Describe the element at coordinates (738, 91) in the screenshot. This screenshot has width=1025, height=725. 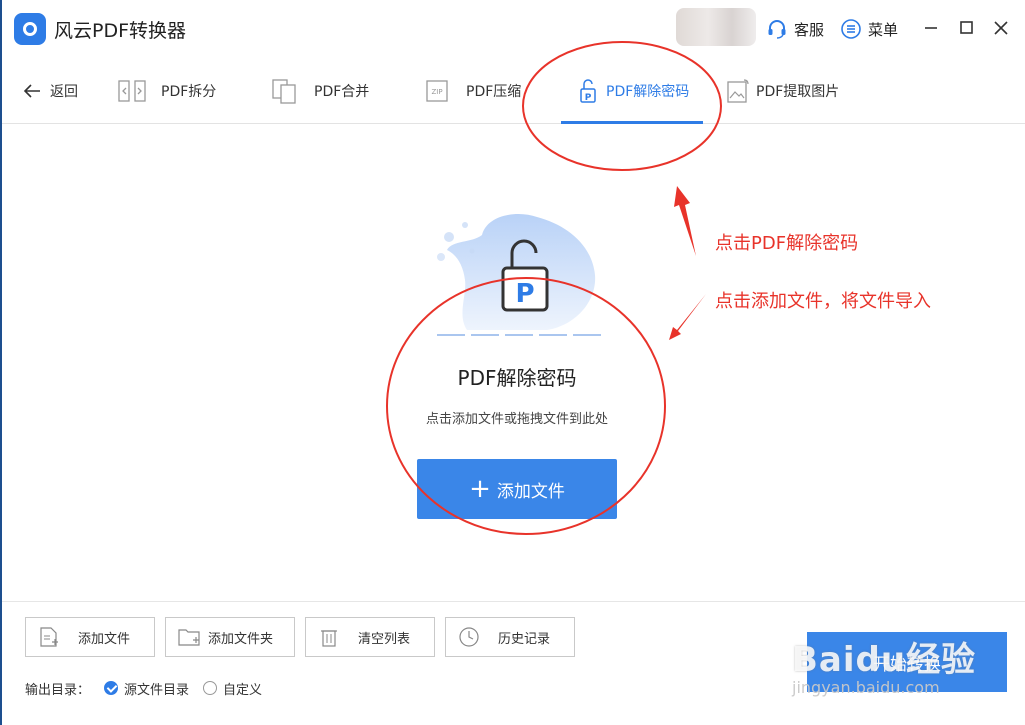
I see `image-icon` at that location.